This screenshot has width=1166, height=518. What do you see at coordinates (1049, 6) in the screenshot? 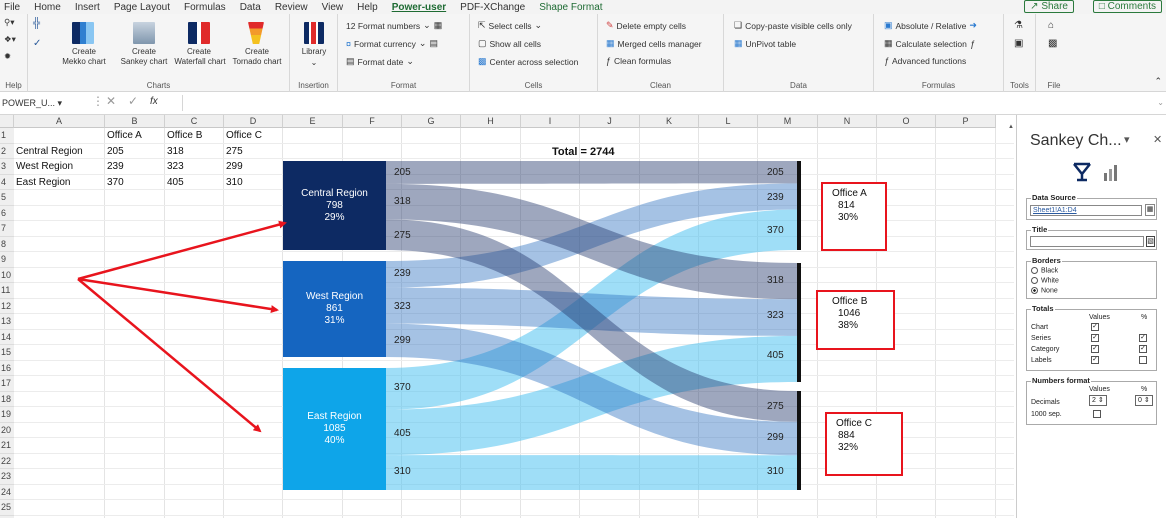
I see `share-button: ↗ Share` at bounding box center [1049, 6].